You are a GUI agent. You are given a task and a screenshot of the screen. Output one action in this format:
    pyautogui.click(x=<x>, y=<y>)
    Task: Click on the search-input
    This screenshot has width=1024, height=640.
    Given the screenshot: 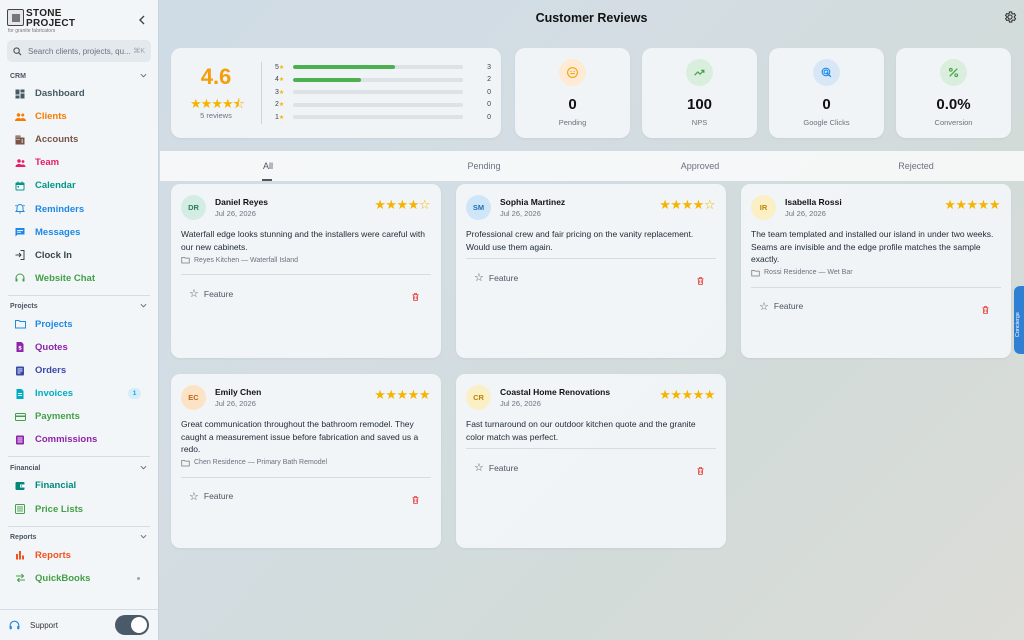 What is the action you would take?
    pyautogui.click(x=80, y=51)
    